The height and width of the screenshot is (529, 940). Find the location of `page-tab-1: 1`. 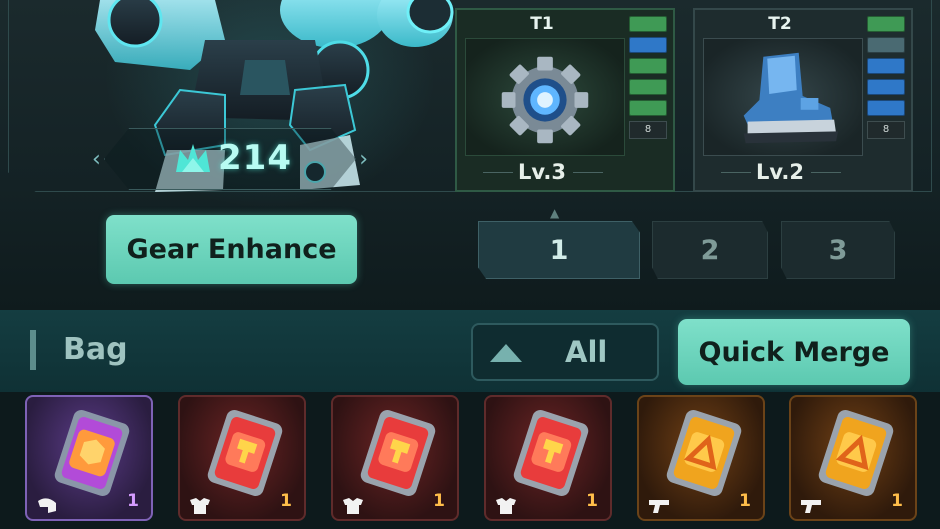

page-tab-1: 1 is located at coordinates (559, 250).